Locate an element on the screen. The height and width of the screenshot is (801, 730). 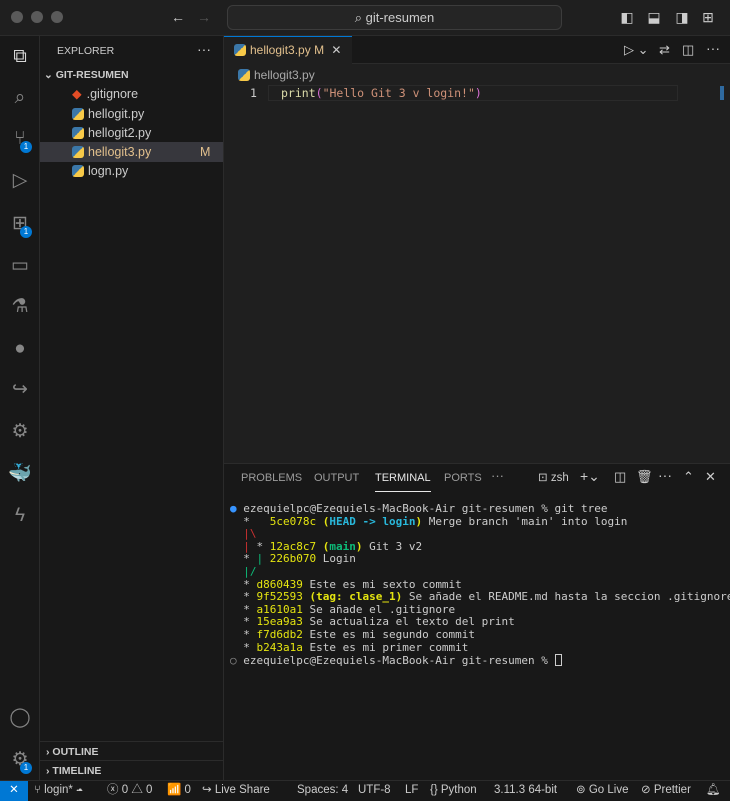
close-tab-icon: ✕ is located at coordinates (336, 50).